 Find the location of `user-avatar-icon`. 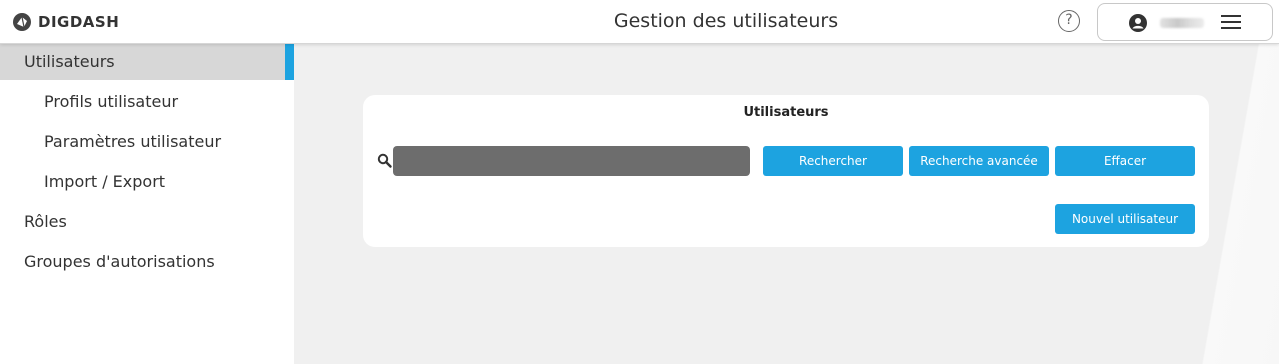

user-avatar-icon is located at coordinates (1138, 23).